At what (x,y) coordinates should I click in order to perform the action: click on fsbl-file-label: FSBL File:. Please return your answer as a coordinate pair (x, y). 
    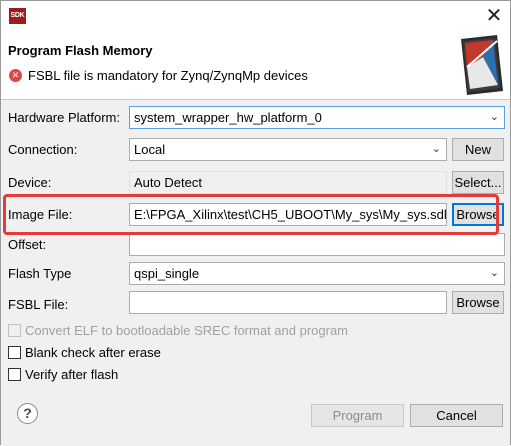
    Looking at the image, I should click on (38, 304).